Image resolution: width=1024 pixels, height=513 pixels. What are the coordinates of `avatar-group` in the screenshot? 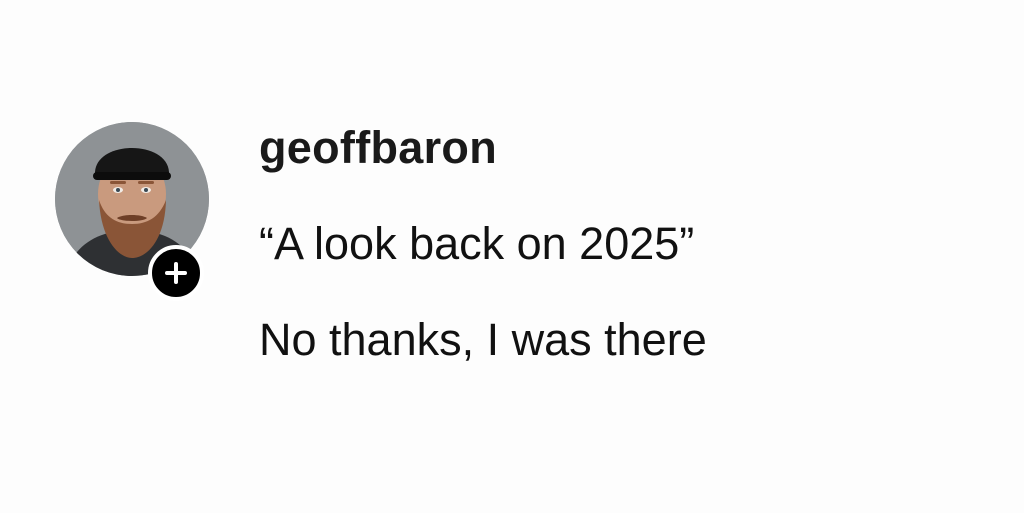 It's located at (133, 210).